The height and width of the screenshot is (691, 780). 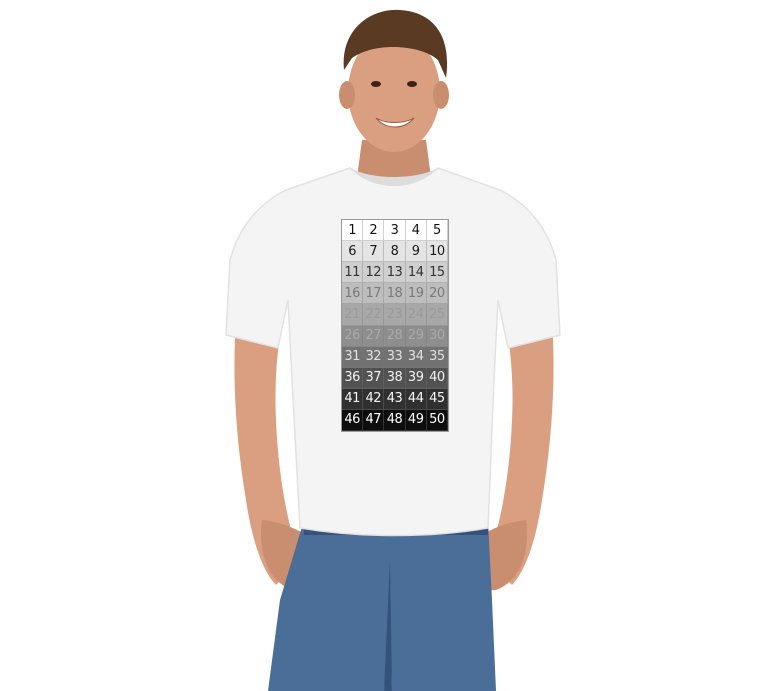 What do you see at coordinates (441, 95) in the screenshot?
I see `right-ear` at bounding box center [441, 95].